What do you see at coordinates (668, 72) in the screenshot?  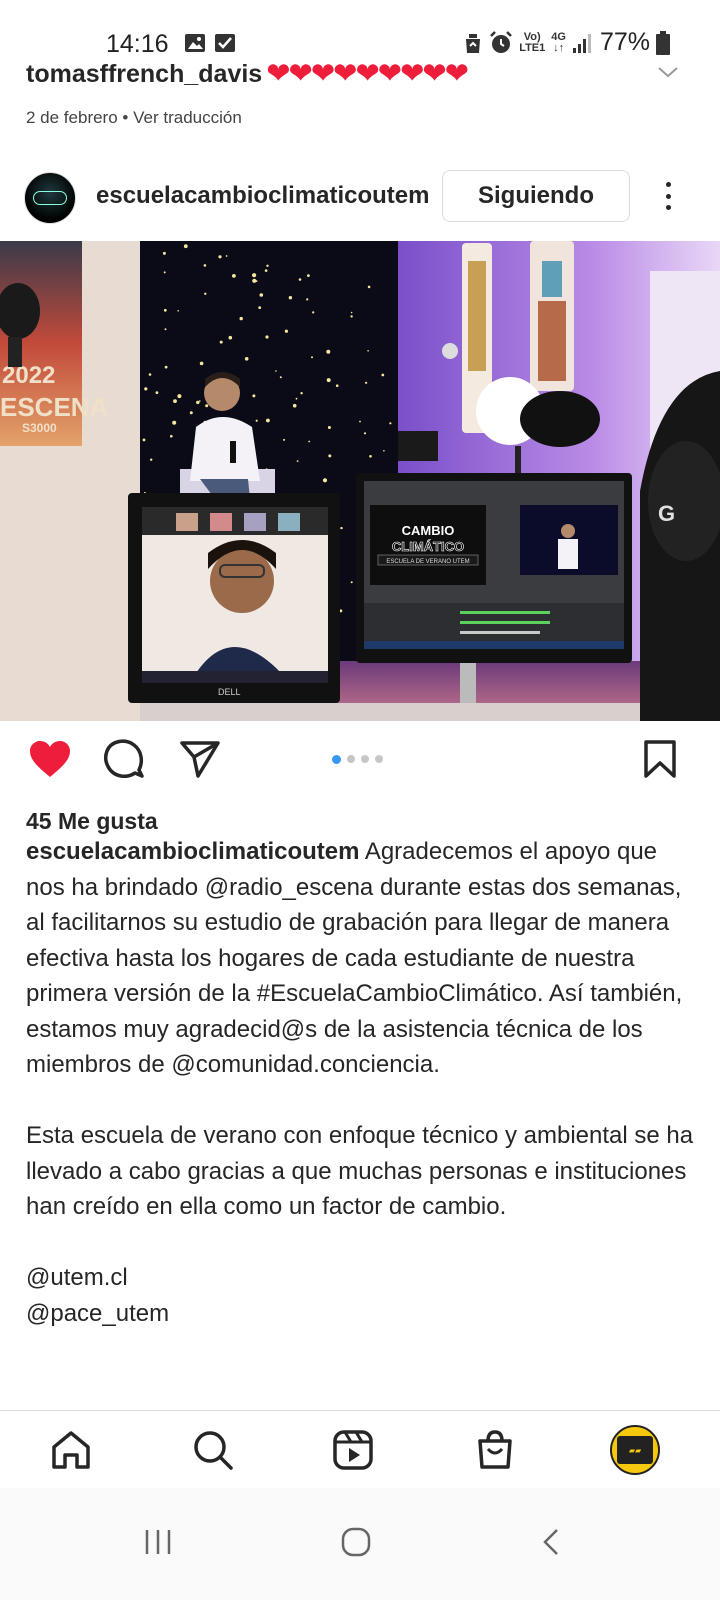 I see `chevron-down-icon` at bounding box center [668, 72].